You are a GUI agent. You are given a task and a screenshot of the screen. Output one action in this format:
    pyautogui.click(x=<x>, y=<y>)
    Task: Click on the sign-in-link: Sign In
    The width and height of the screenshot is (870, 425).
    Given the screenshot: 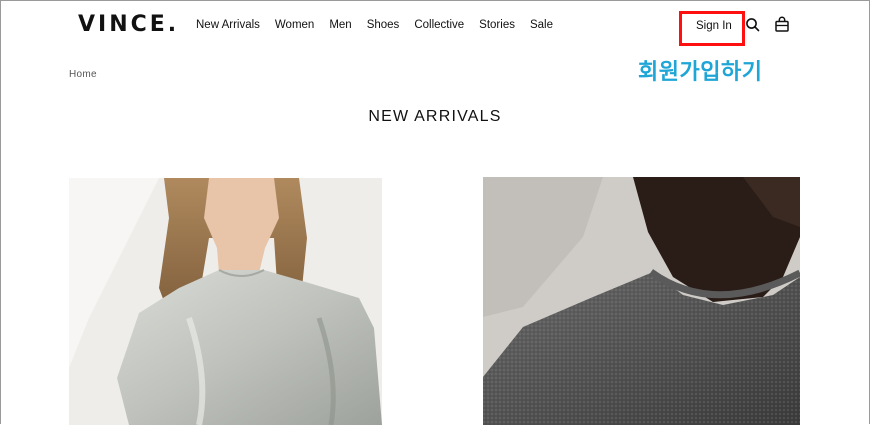 What is the action you would take?
    pyautogui.click(x=714, y=26)
    